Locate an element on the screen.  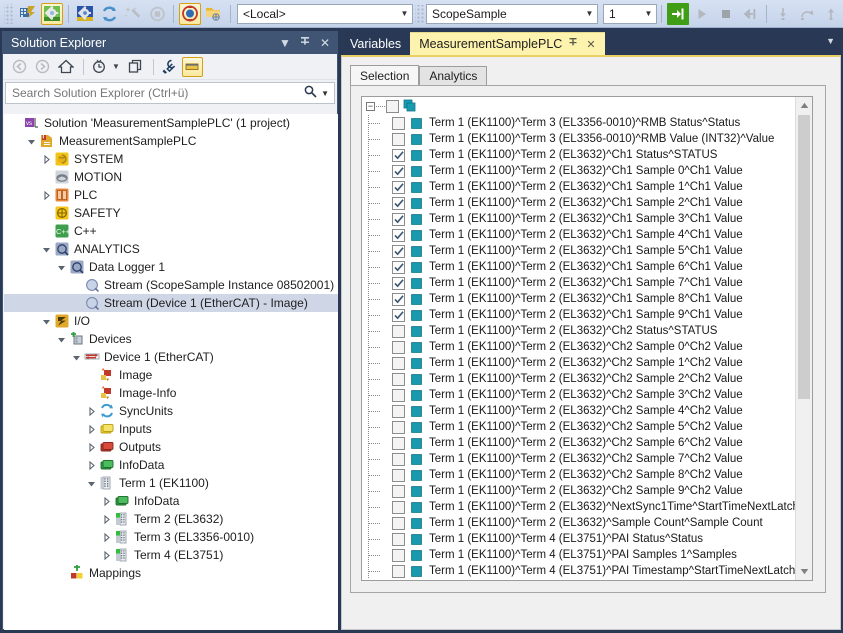
tree-item-data-logger-1: Data Logger 1 is located at coordinates (171, 267).